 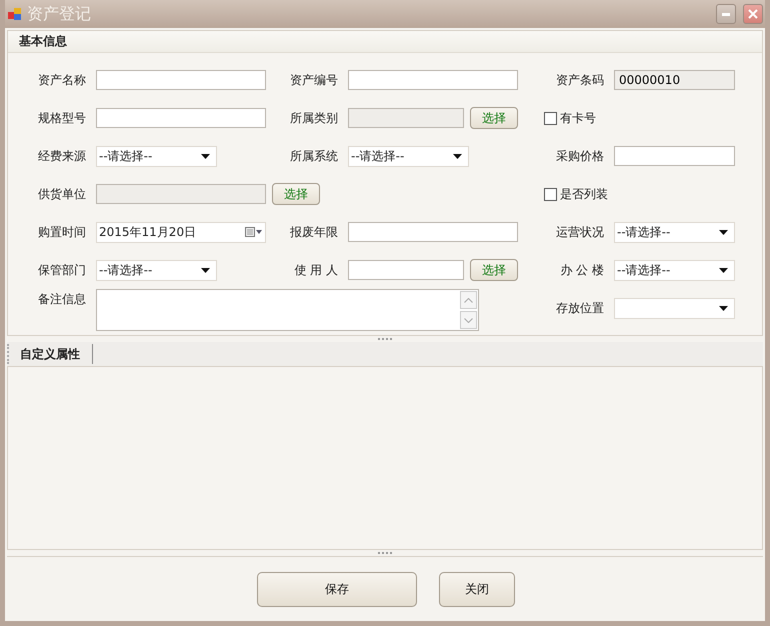 I want to click on field-label: 保管部门, so click(x=62, y=270).